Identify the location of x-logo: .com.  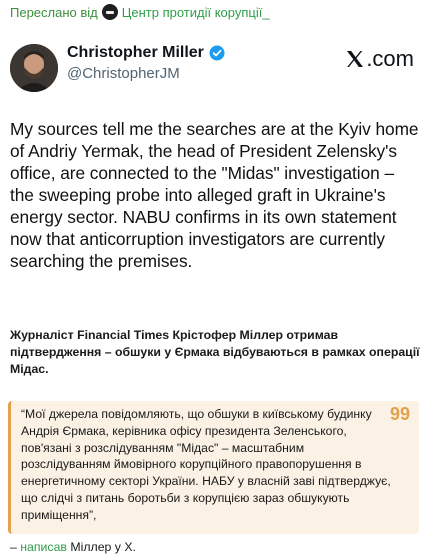
(379, 59).